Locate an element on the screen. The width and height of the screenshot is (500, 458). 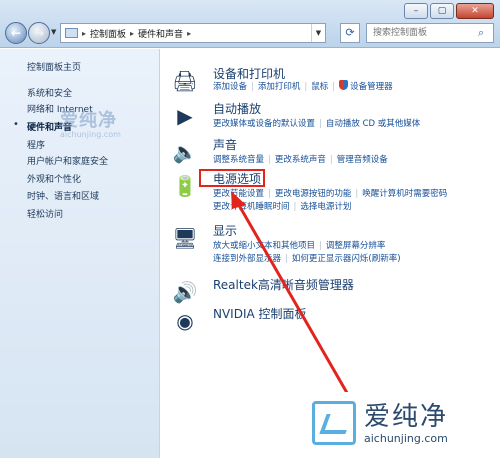
title-bar: – ▢ ✕ ← → ▼ ▸ 控制面板 ▸ 硬件和声音 ▸ ▼ ⟳ ⌕ is located at coordinates (250, 24).